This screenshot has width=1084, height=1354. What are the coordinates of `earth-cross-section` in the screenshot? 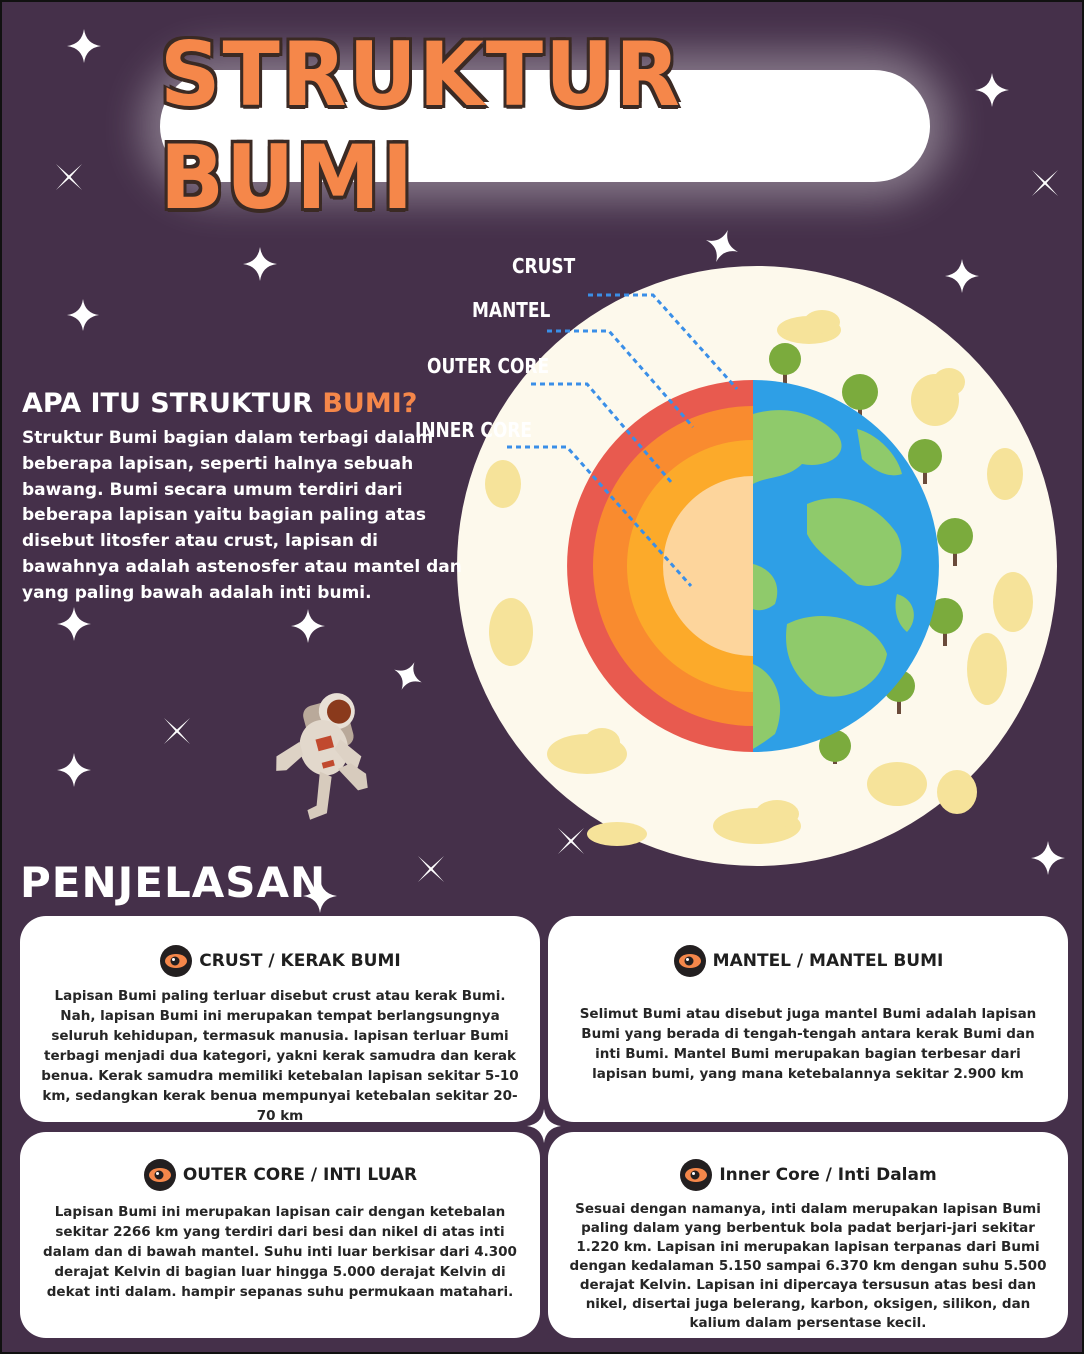 It's located at (753, 566).